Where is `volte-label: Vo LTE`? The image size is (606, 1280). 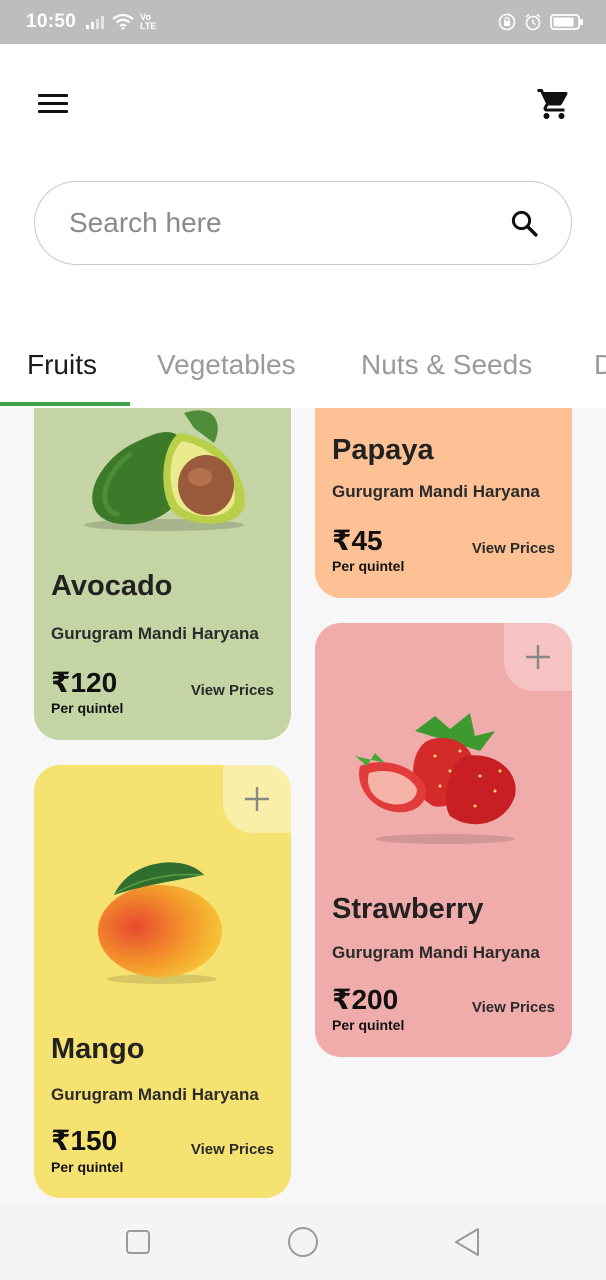
volte-label: Vo LTE is located at coordinates (148, 21).